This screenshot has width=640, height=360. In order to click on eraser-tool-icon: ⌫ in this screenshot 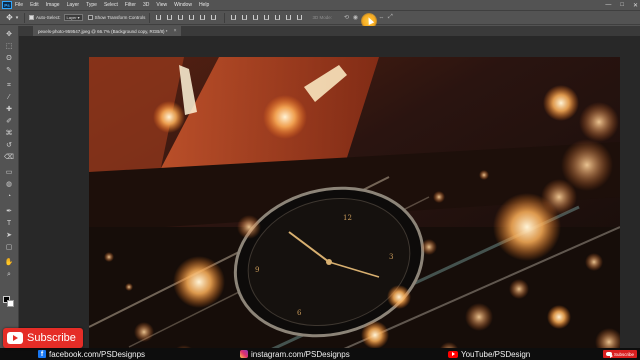, I will do `click(9, 157)`.